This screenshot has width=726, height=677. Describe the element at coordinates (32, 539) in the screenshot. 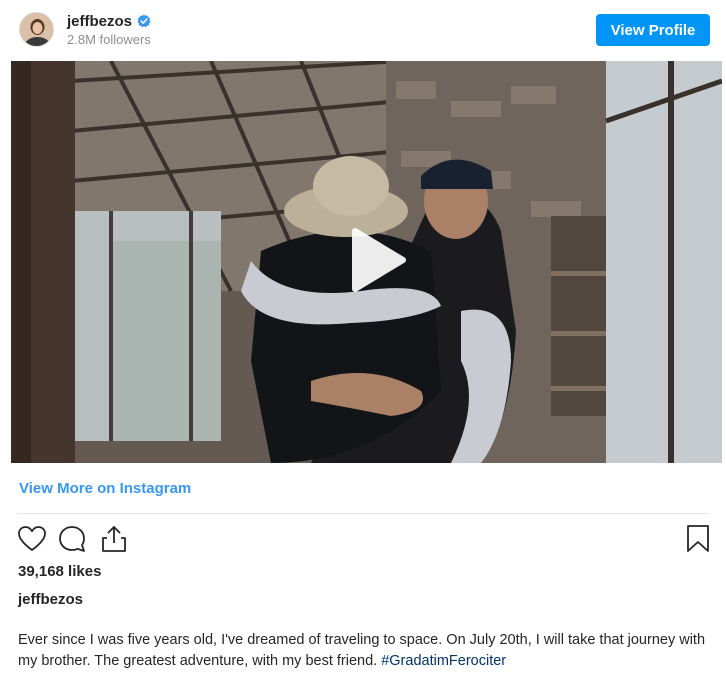

I see `heart-icon` at that location.